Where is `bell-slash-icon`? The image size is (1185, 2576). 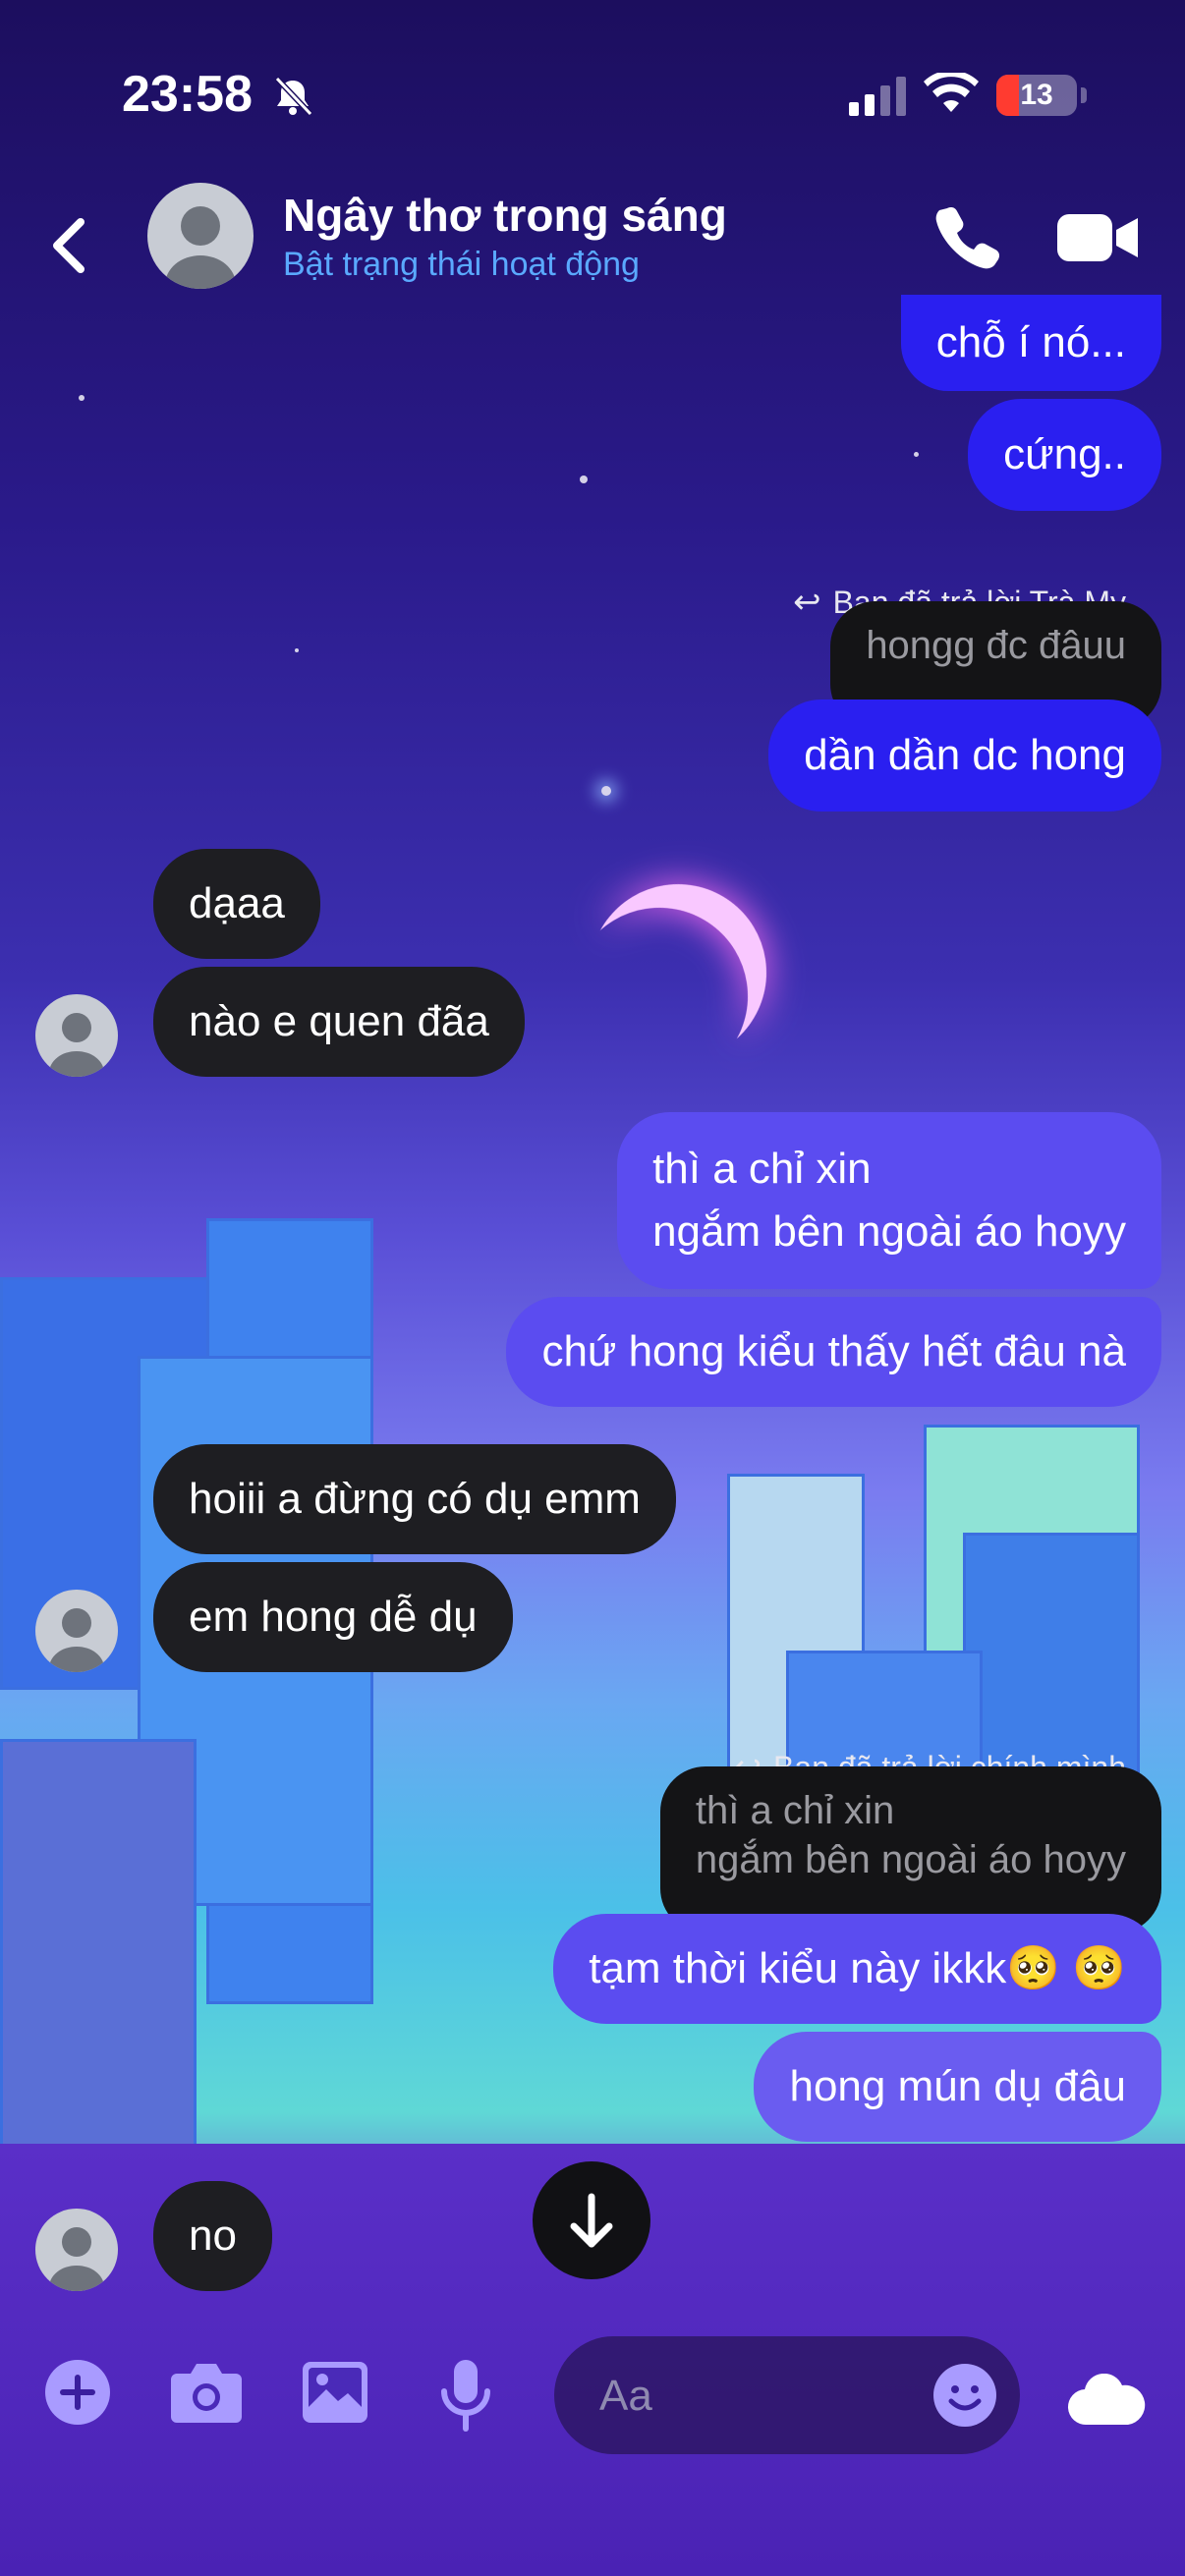
bell-slash-icon is located at coordinates (293, 96).